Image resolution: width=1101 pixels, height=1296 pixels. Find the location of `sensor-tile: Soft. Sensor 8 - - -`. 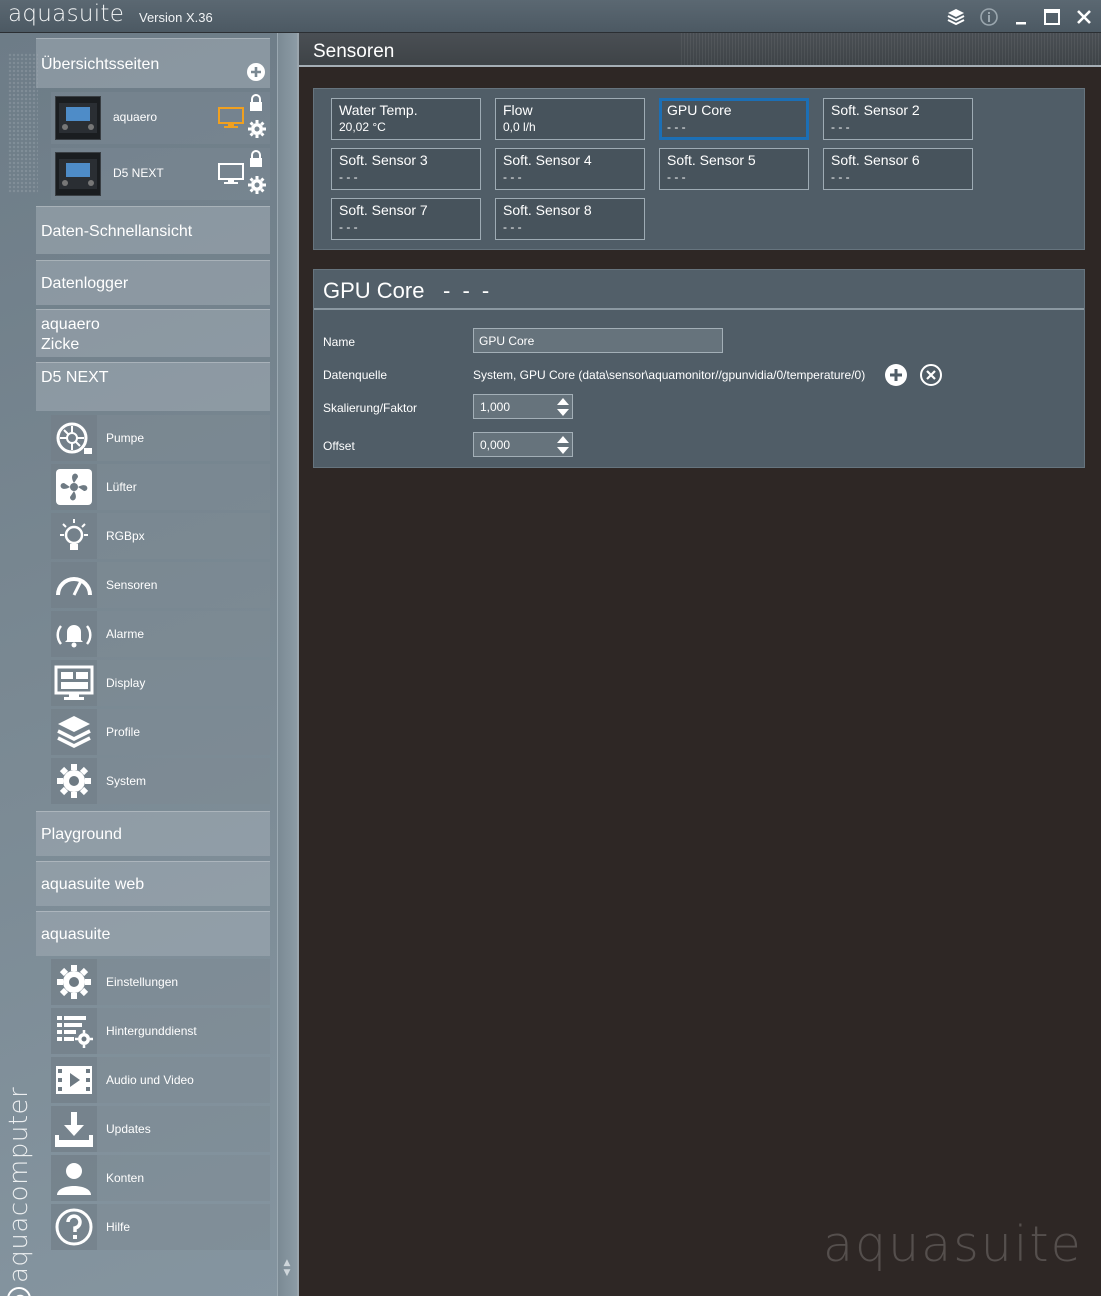

sensor-tile: Soft. Sensor 8 - - - is located at coordinates (570, 219).